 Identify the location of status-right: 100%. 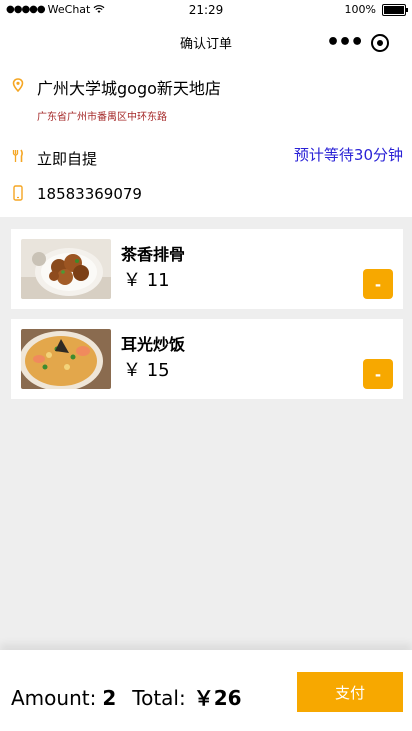
(376, 9).